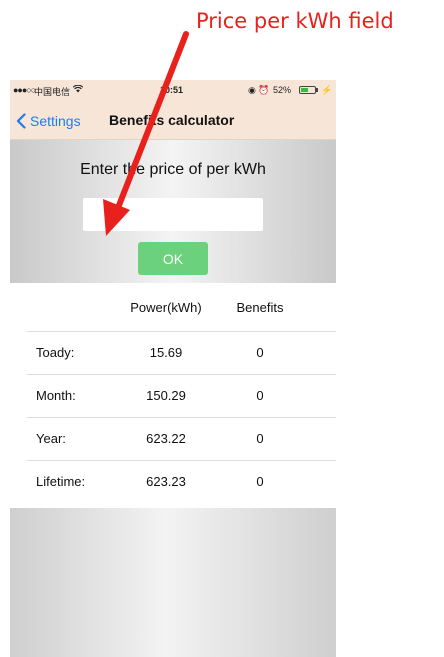 The image size is (444, 657). Describe the element at coordinates (55, 352) in the screenshot. I see `row-label: Toady:` at that location.